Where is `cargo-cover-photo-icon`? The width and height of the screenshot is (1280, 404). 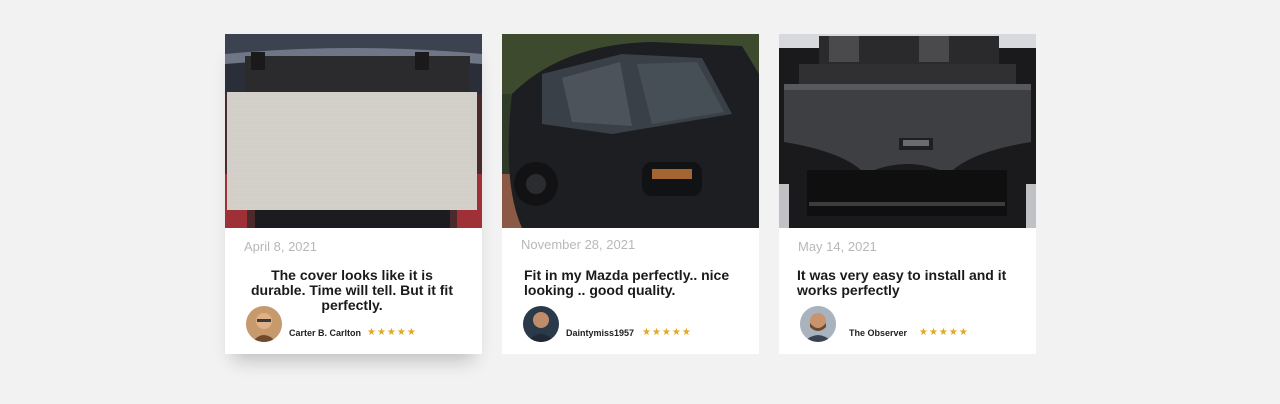
cargo-cover-photo-icon is located at coordinates (353, 131).